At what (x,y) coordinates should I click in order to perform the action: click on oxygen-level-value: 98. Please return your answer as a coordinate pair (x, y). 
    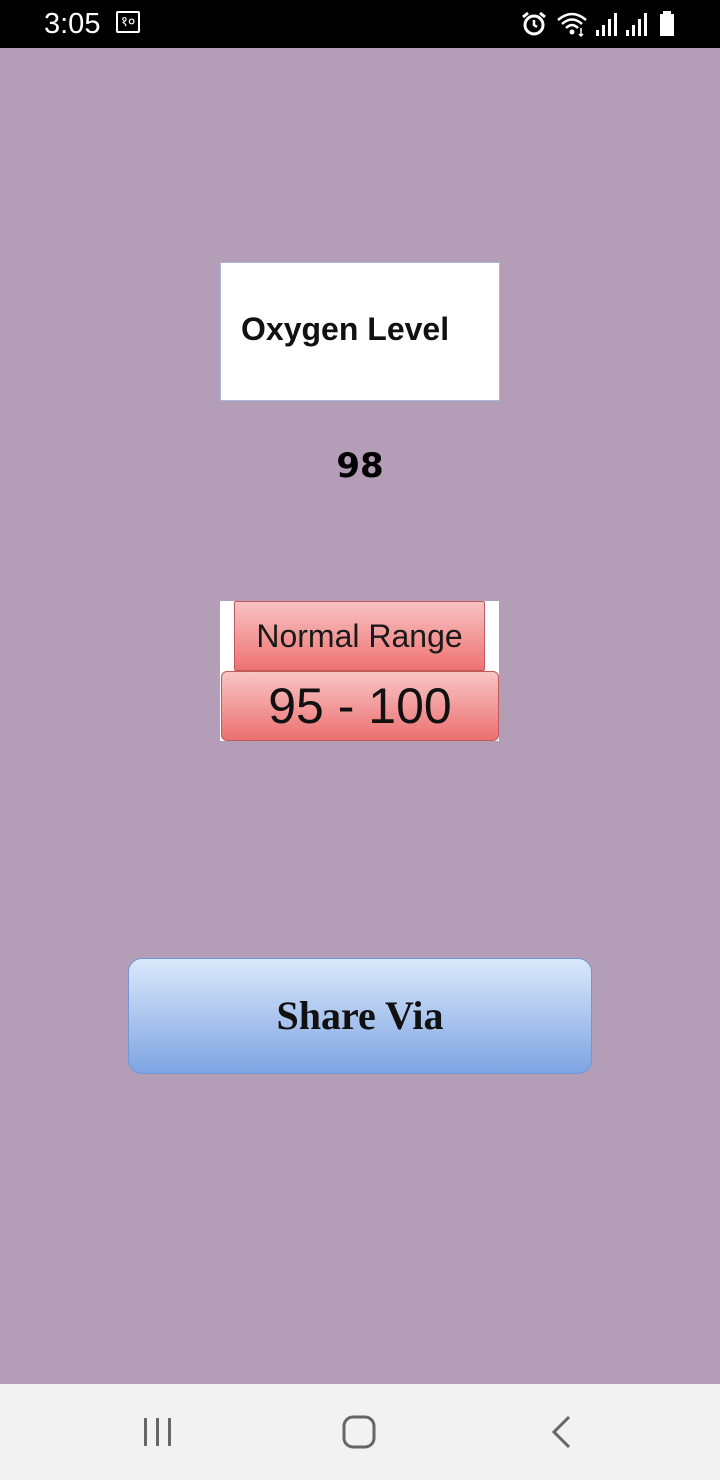
    Looking at the image, I should click on (360, 466).